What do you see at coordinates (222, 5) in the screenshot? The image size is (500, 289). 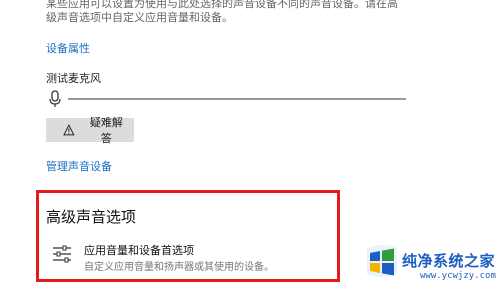 I see `intro-line-1: 某些应用可以设置为使用与此处选择的声音设备不同的声音设备。请在高` at bounding box center [222, 5].